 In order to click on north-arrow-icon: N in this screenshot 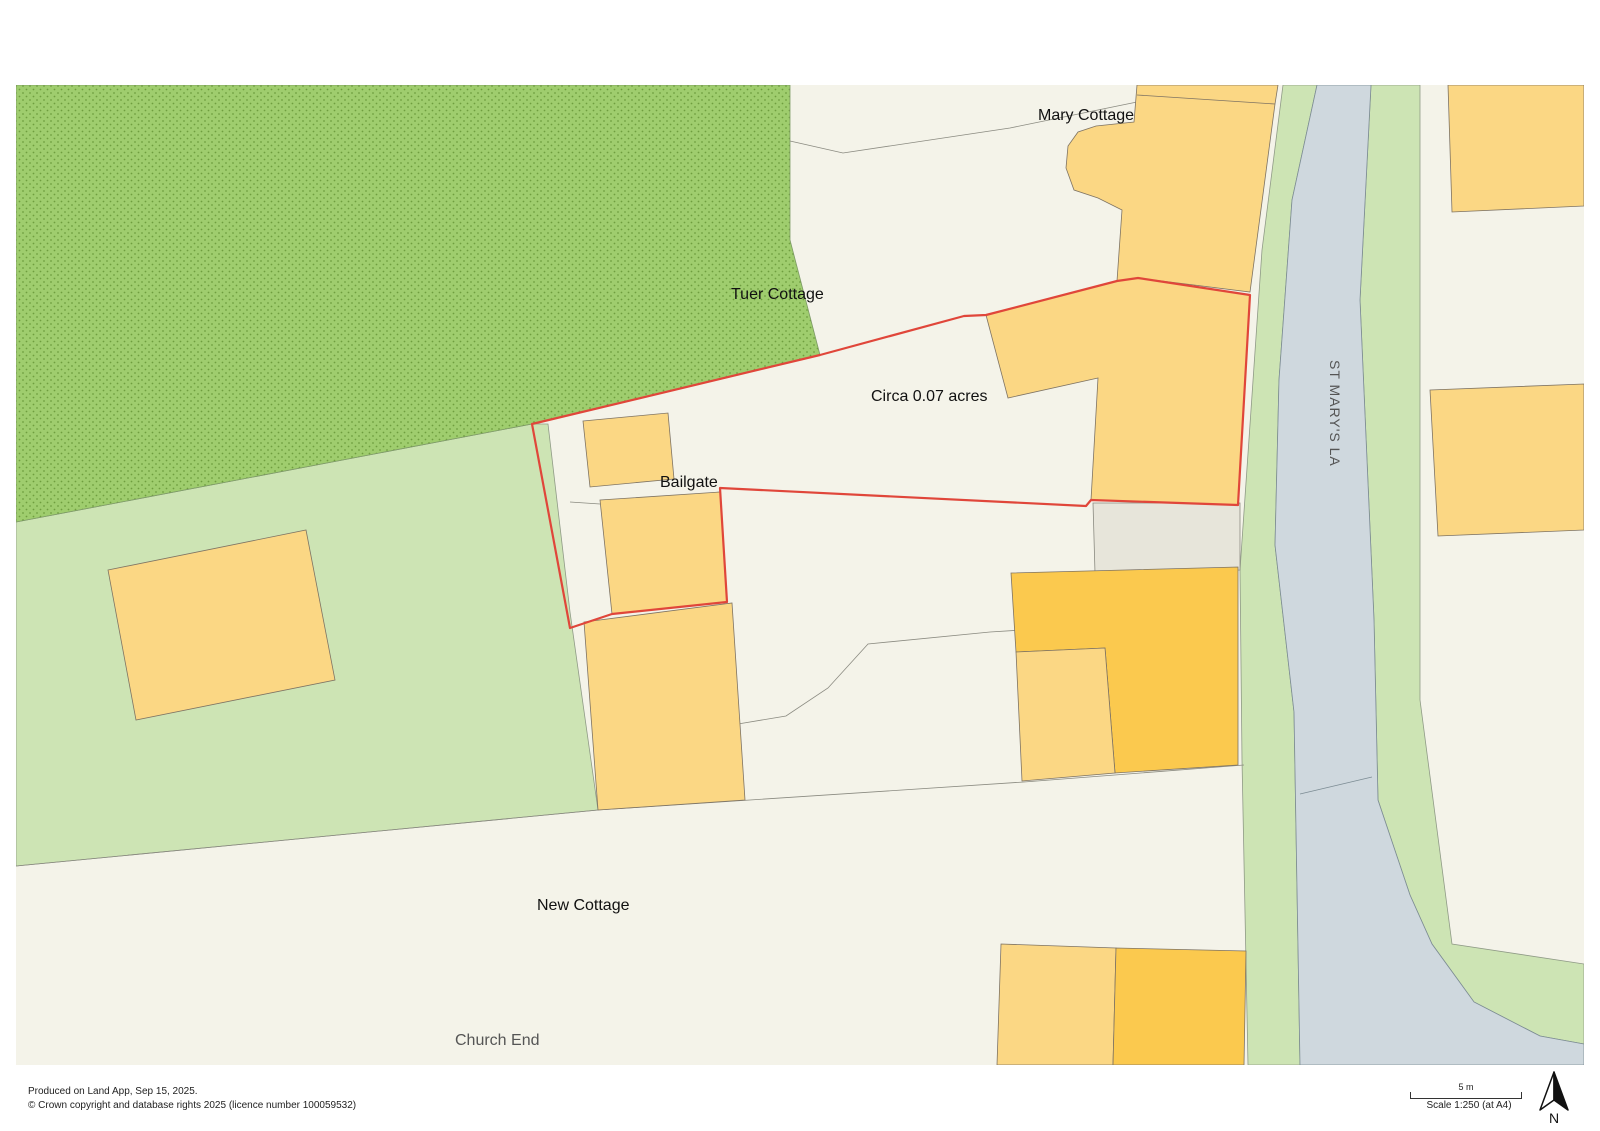, I will do `click(1554, 1098)`.